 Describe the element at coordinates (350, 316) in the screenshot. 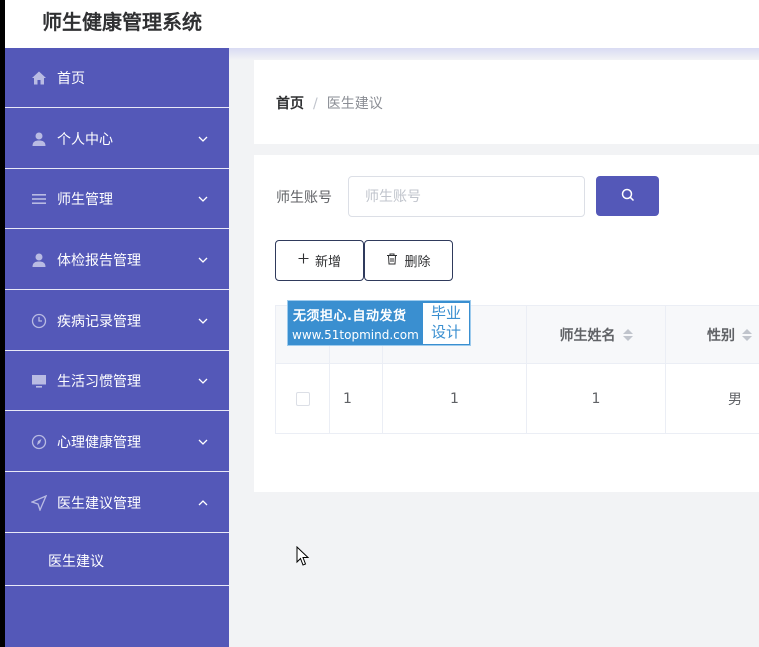

I see `watermark-slogan: 无须担心.自动发货` at that location.